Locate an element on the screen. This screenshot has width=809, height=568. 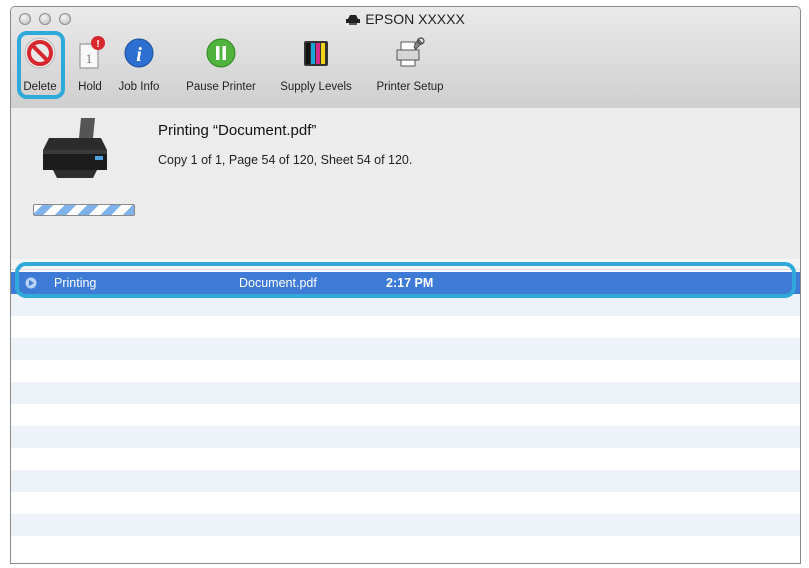
hold-button: 1 ! Hold is located at coordinates (90, 66).